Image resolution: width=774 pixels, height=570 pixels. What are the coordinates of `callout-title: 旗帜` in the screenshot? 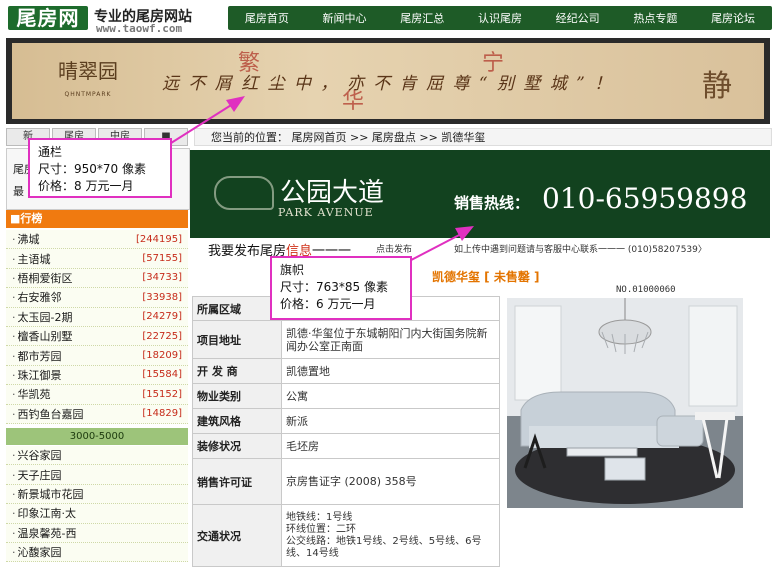 It's located at (292, 270).